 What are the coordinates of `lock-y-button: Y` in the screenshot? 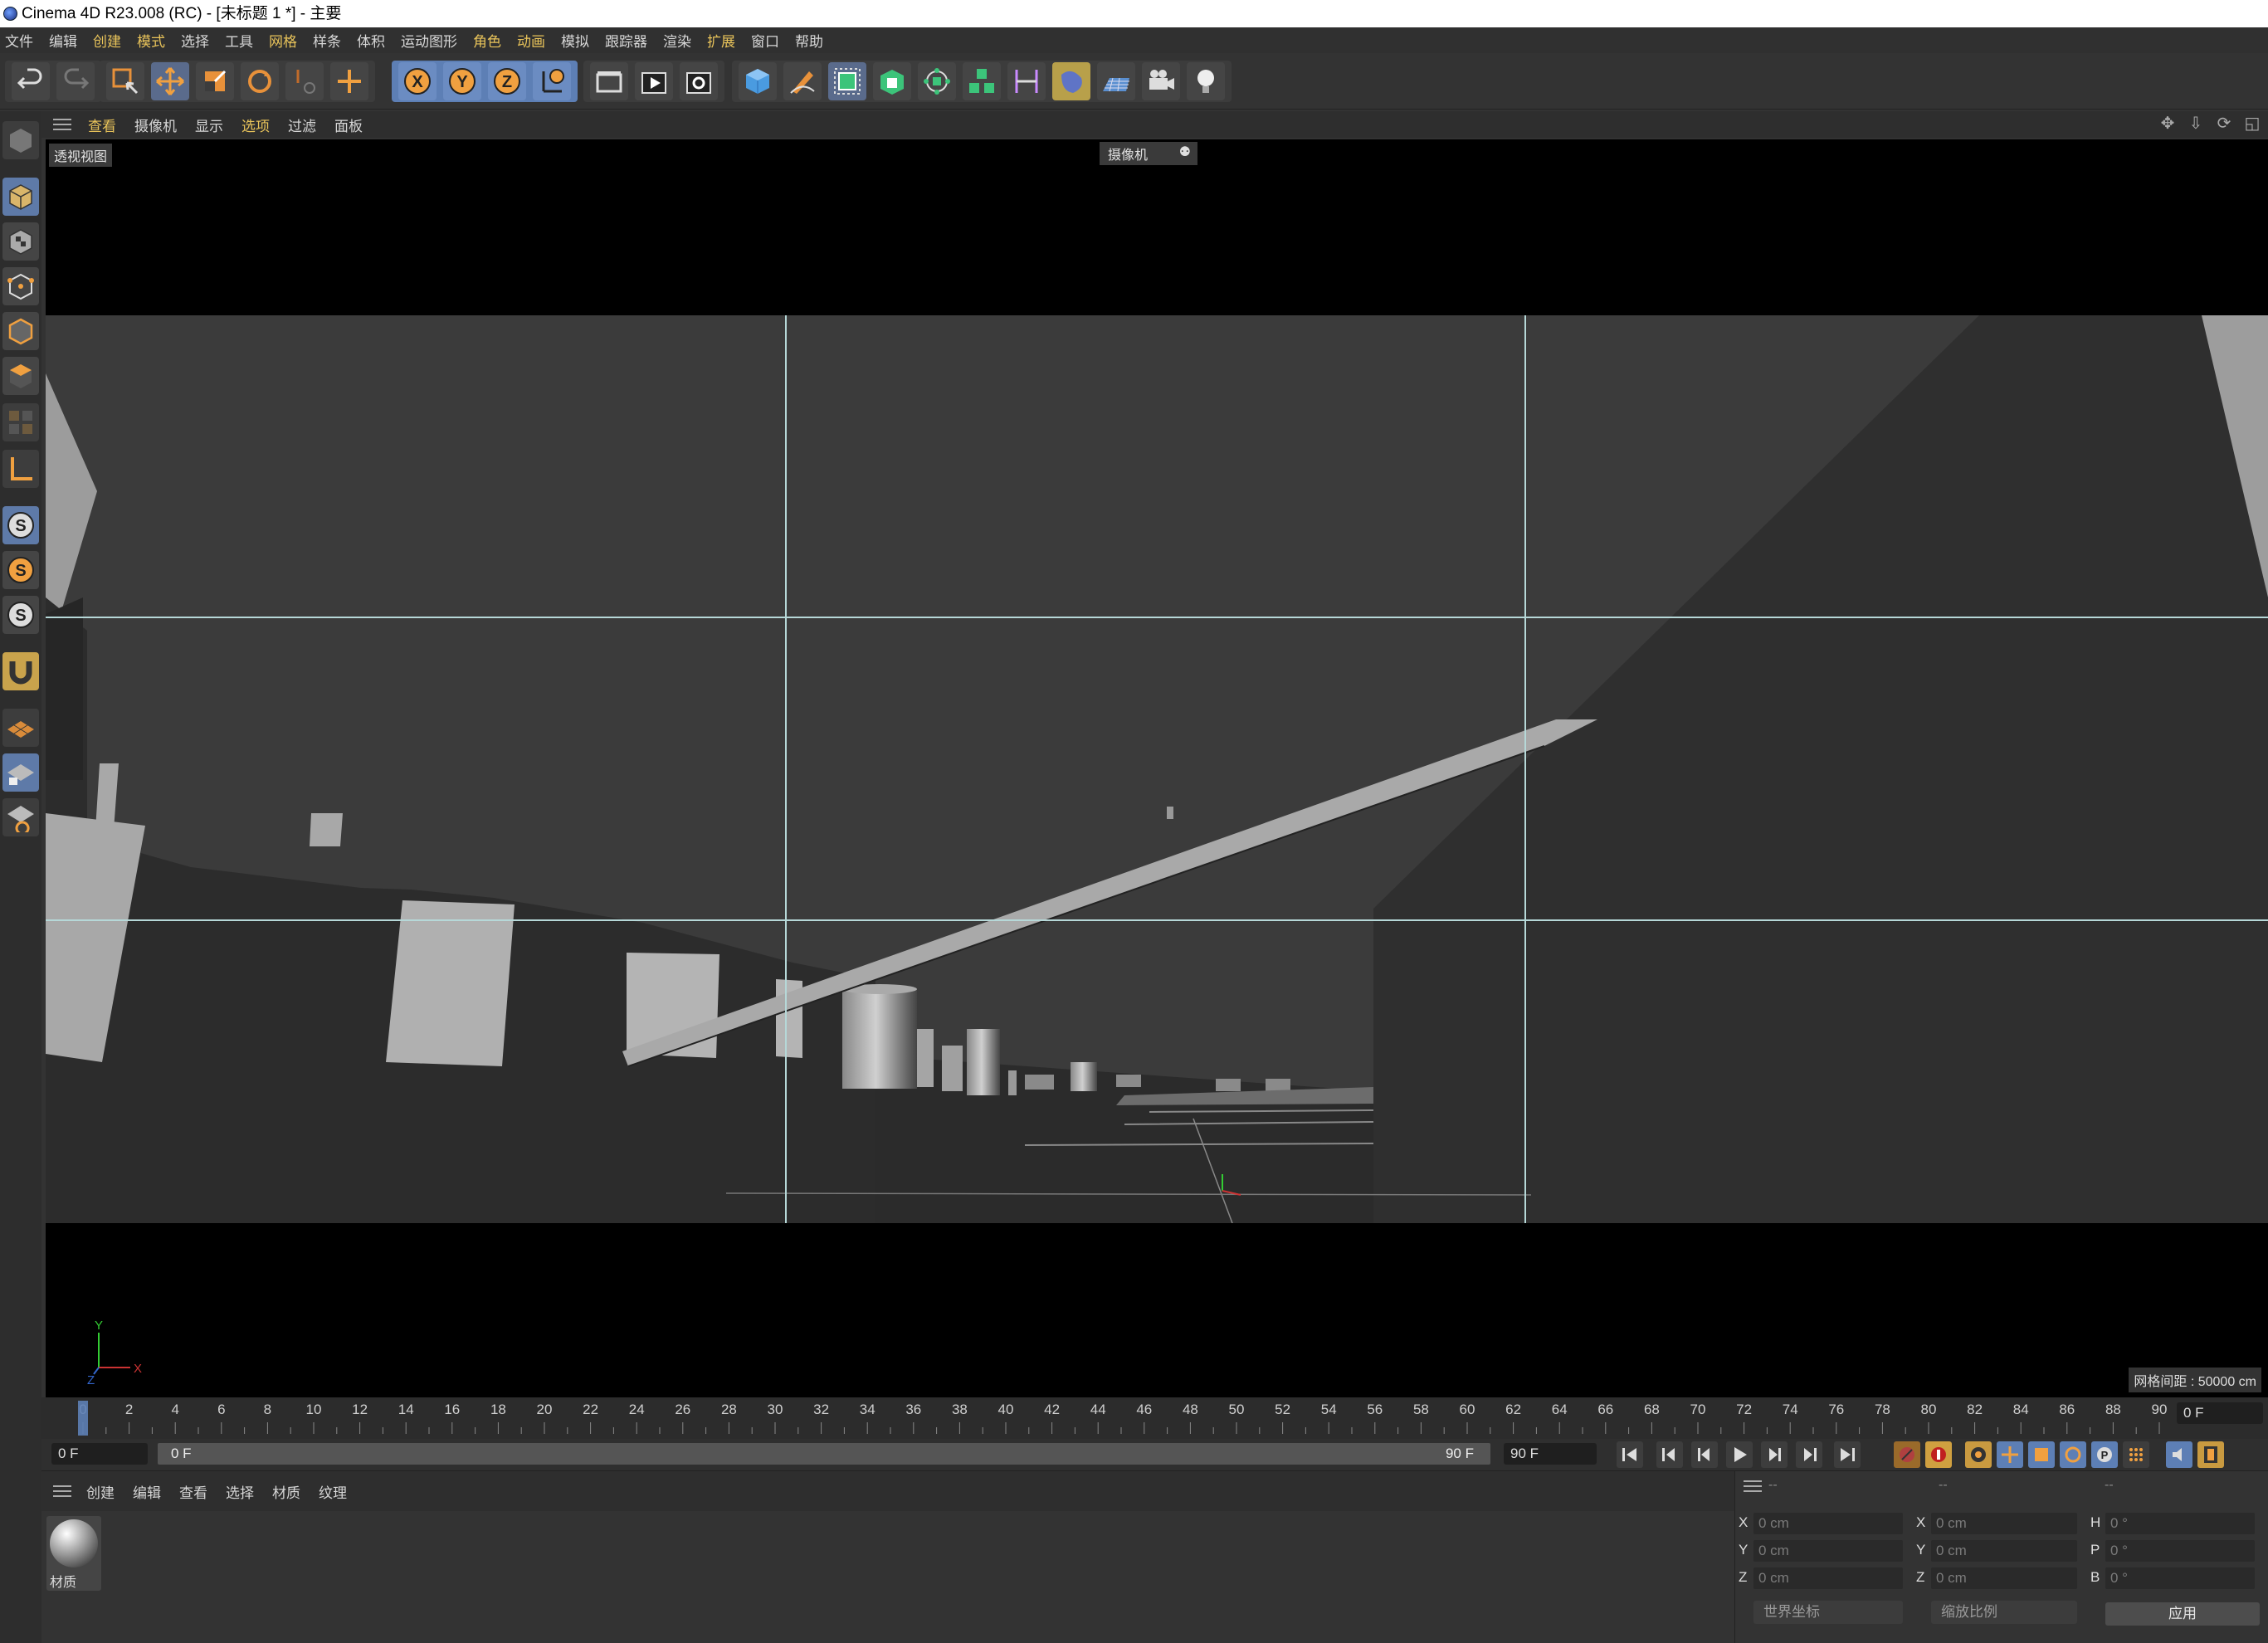 It's located at (462, 81).